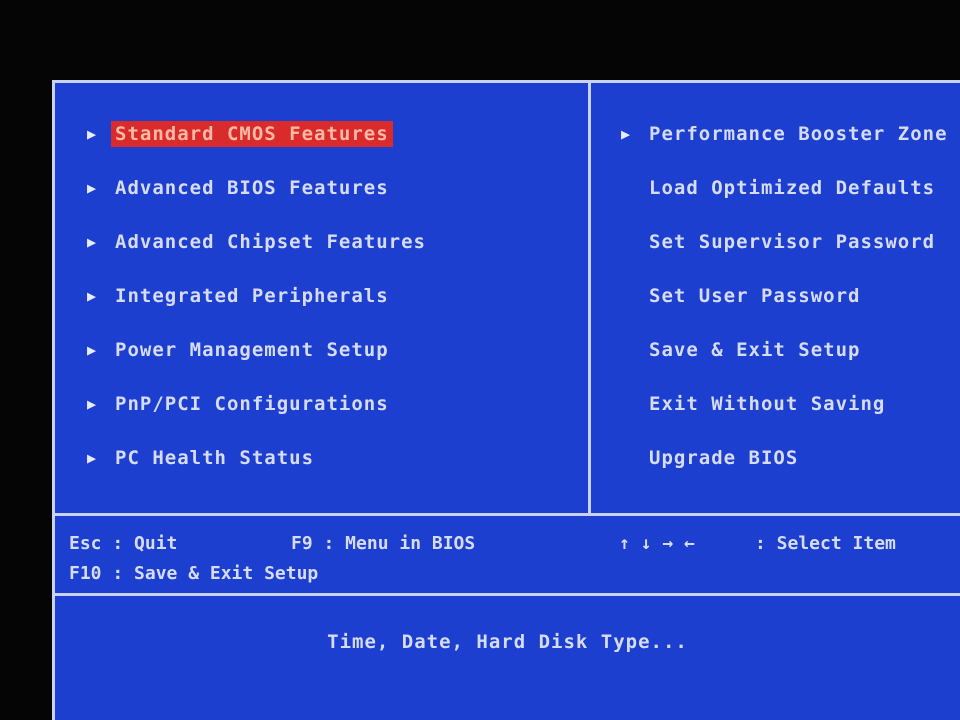 Image resolution: width=960 pixels, height=720 pixels. What do you see at coordinates (258, 472) in the screenshot?
I see `menu-item-pc-health-status: ▶ PC Health Status` at bounding box center [258, 472].